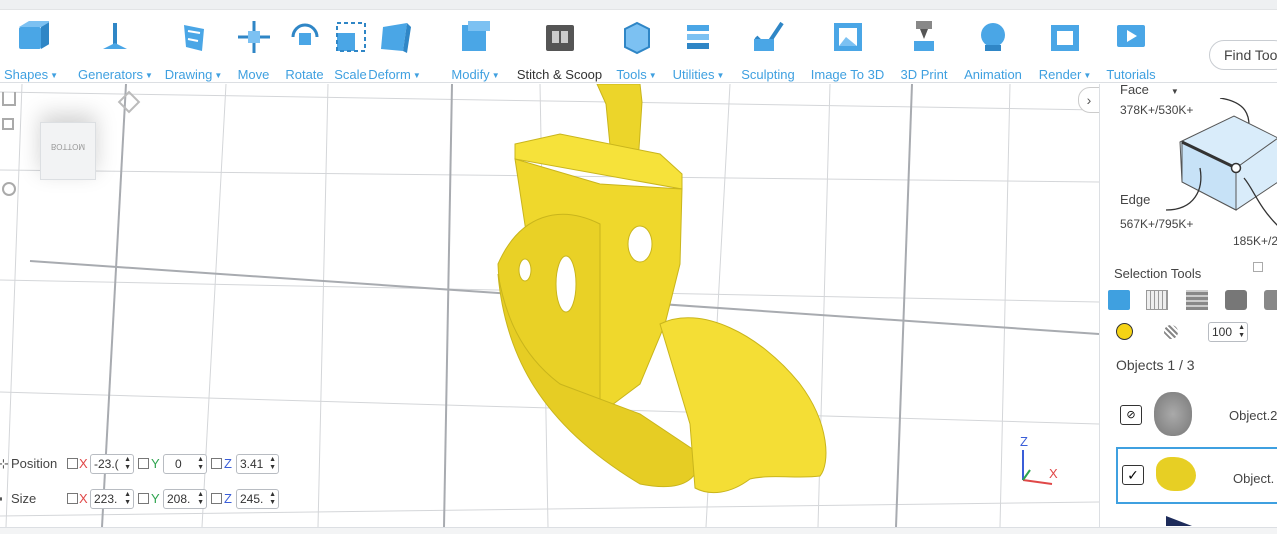 This screenshot has width=1277, height=534. I want to click on object-row-selected: ✓ Object., so click(1196, 475).